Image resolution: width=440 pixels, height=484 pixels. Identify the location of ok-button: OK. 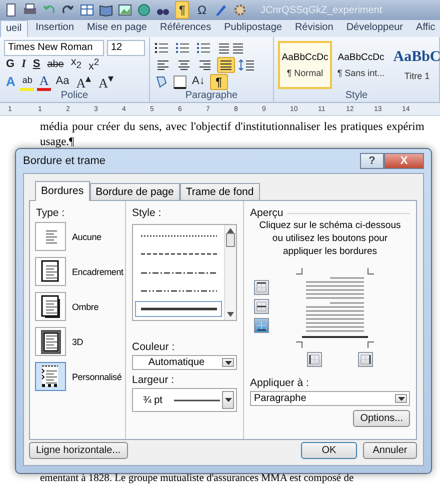
(329, 450).